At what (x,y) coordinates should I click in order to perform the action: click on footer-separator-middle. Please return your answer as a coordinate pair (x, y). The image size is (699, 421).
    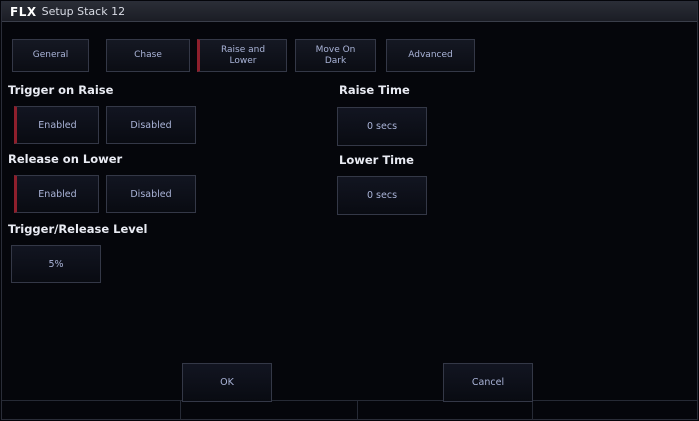
    Looking at the image, I should click on (357, 410).